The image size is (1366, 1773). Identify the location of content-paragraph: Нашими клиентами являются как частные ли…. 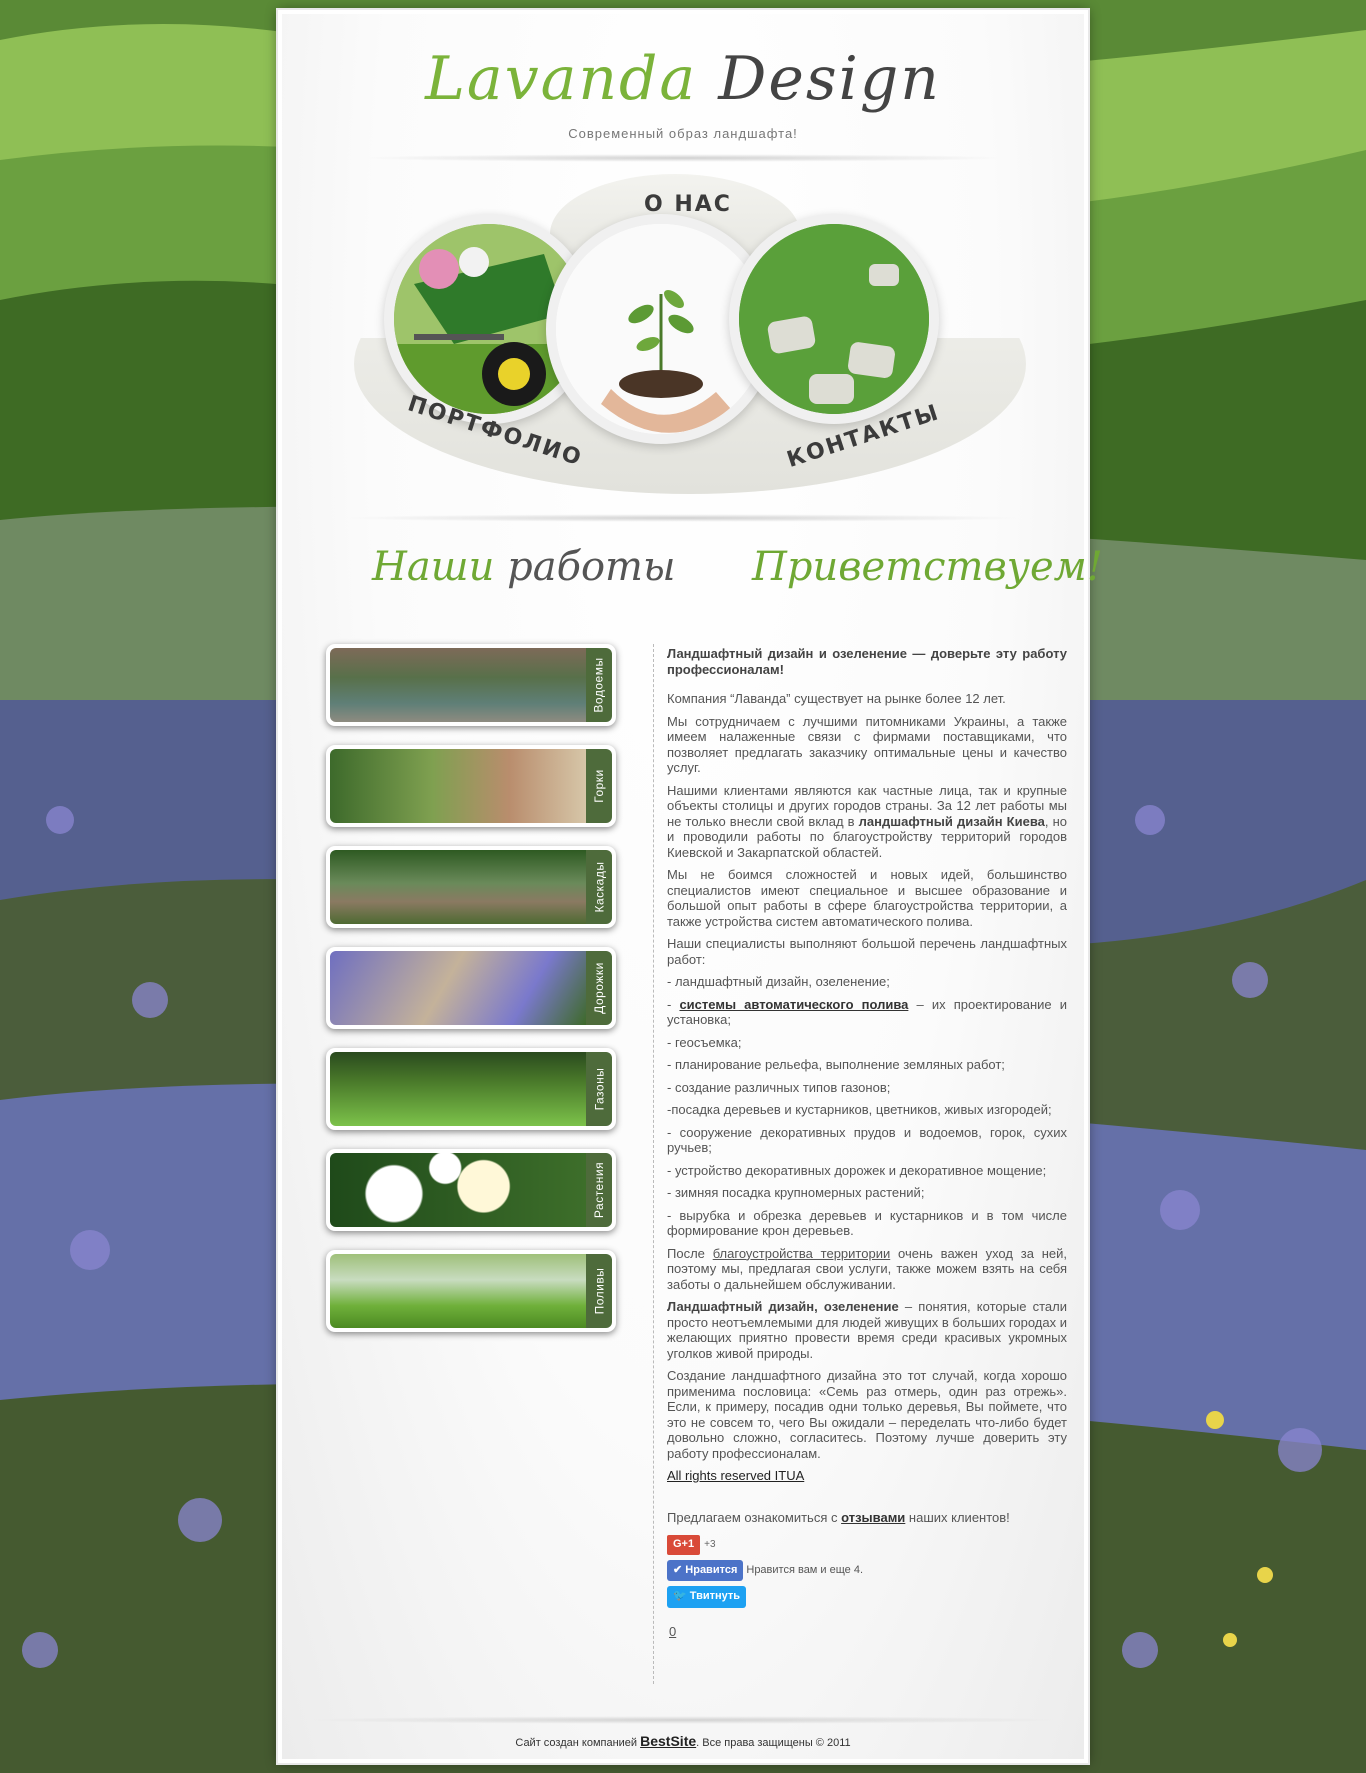
(867, 822).